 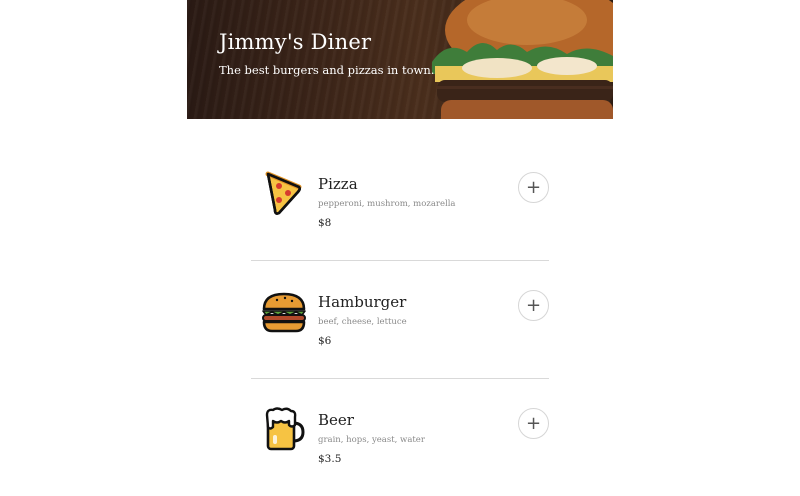 I want to click on item-ingredients: pepperoni, mushrom, mozarella, so click(x=387, y=204).